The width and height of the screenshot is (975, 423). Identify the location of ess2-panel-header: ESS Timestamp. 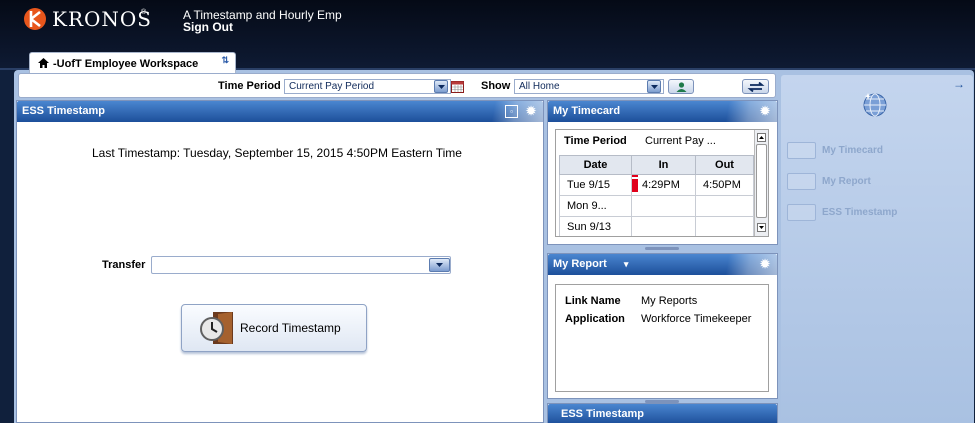
(662, 413).